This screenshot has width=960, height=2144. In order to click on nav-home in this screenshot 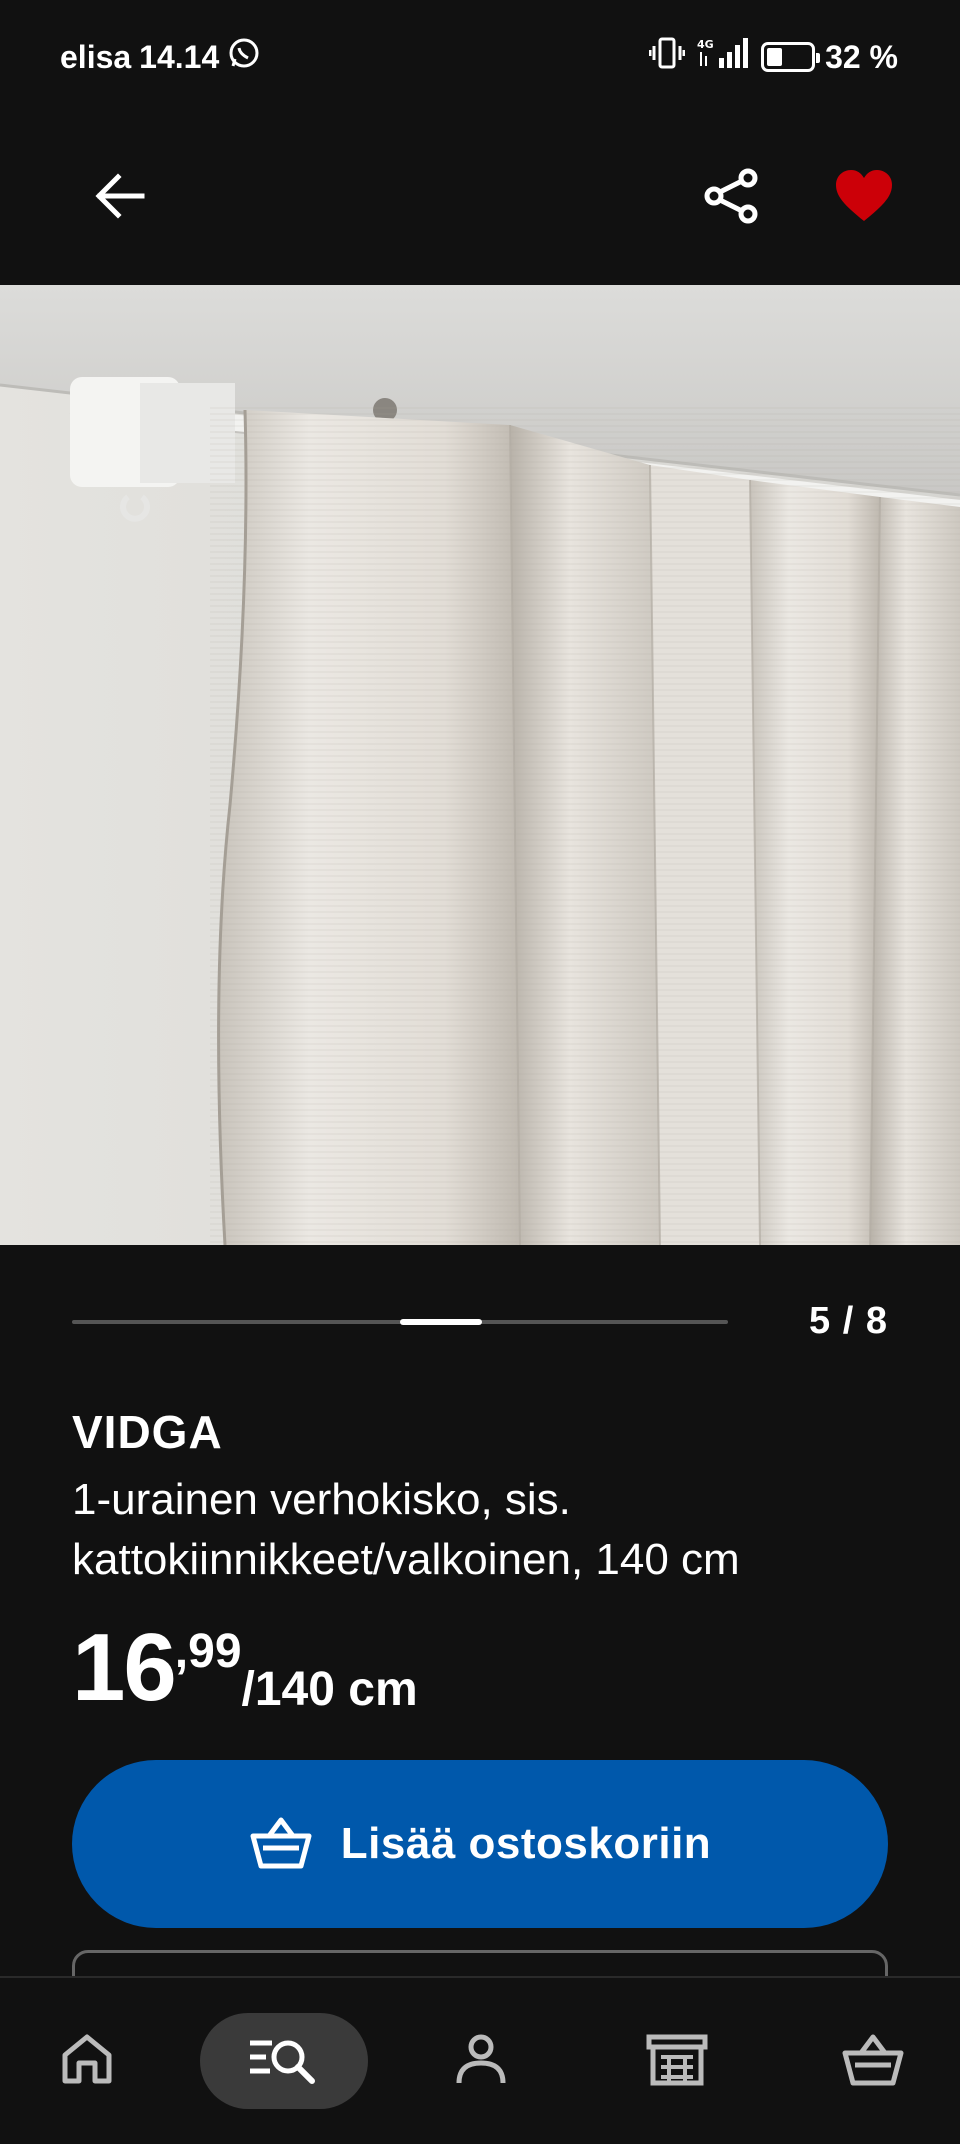, I will do `click(87, 2061)`.